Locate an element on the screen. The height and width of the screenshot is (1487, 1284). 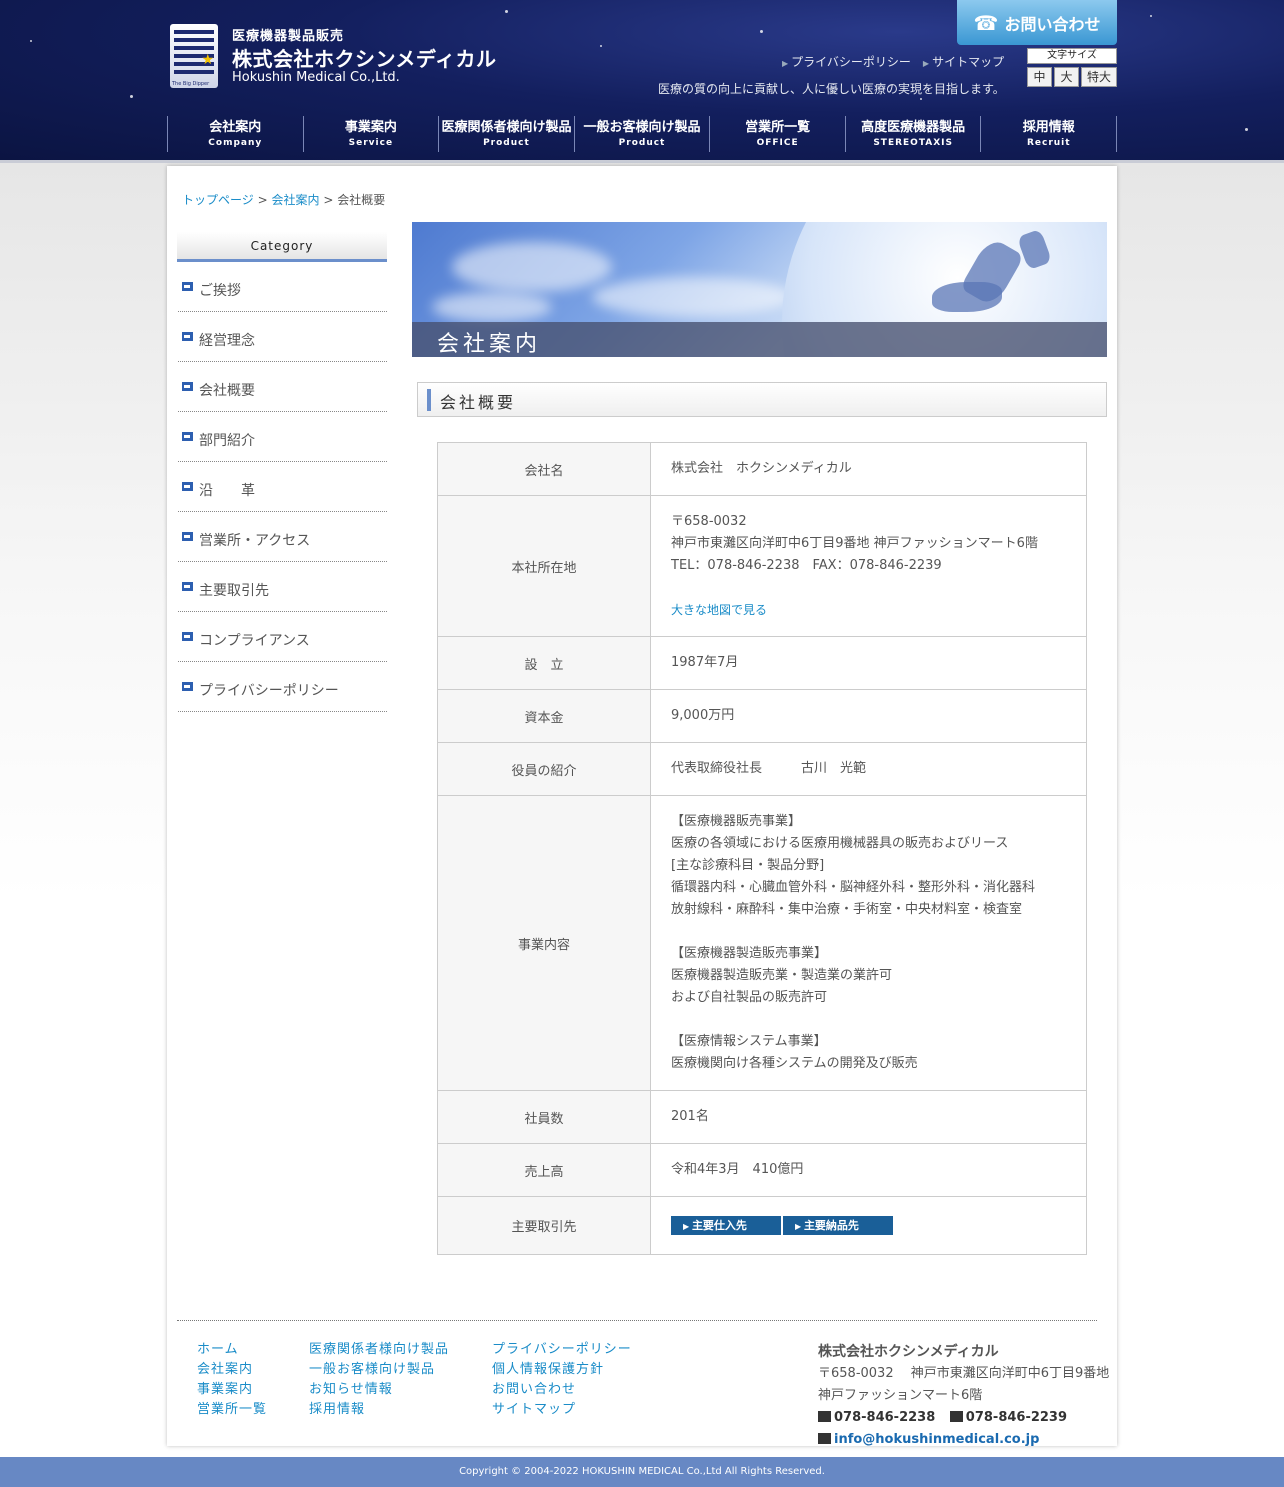
sidebar-item-label: 経営理念 is located at coordinates (227, 340).